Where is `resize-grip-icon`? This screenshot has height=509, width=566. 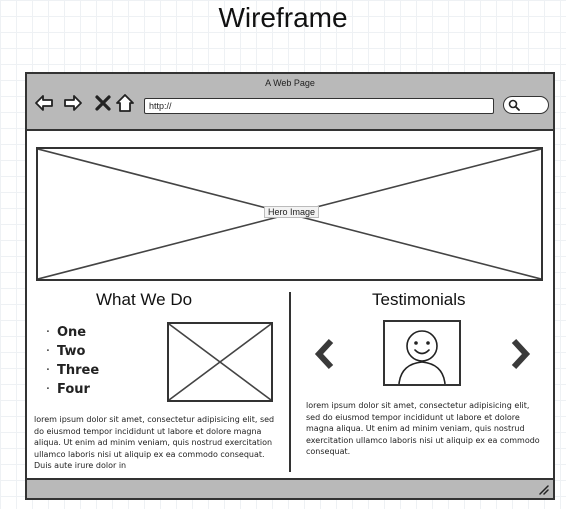 resize-grip-icon is located at coordinates (544, 490).